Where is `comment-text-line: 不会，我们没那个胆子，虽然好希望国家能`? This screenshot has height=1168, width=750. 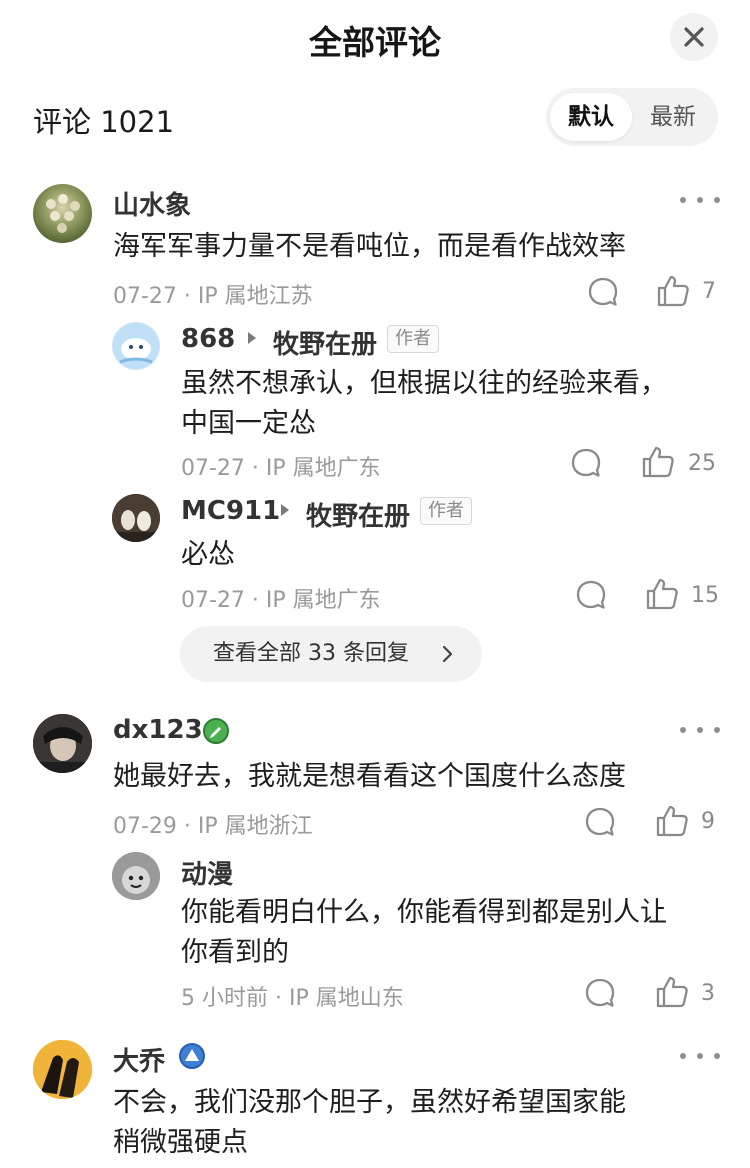
comment-text-line: 不会，我们没那个胆子，虽然好希望国家能 is located at coordinates (369, 1102).